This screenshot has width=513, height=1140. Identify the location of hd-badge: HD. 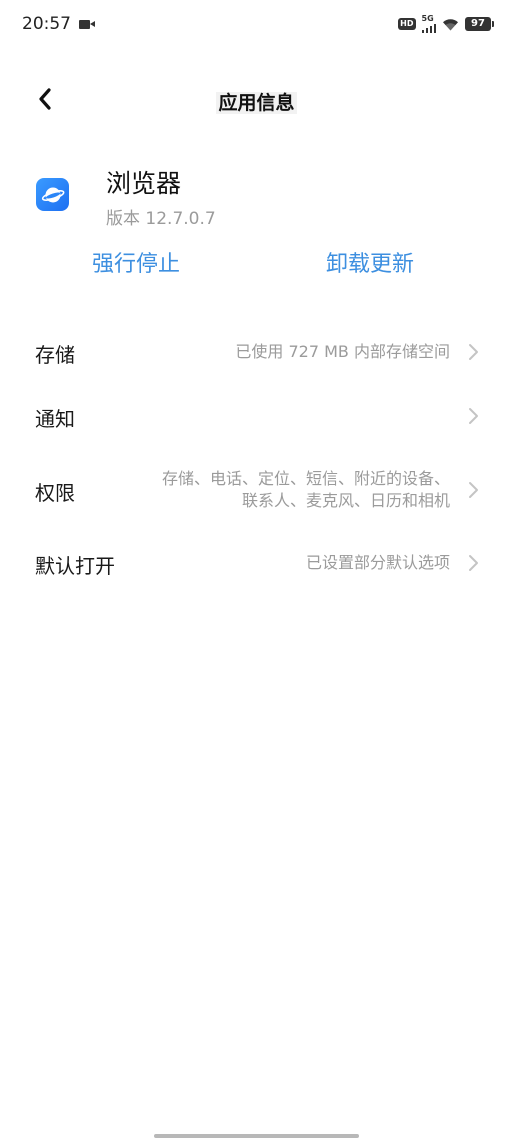
(407, 24).